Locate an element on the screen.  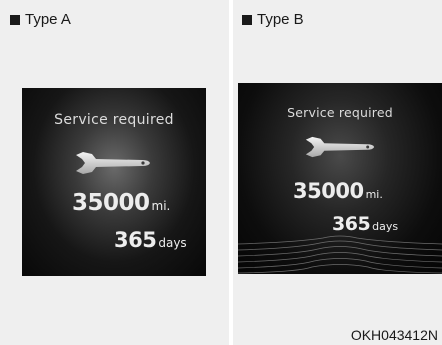
panel-label-text: Type B is located at coordinates (280, 19).